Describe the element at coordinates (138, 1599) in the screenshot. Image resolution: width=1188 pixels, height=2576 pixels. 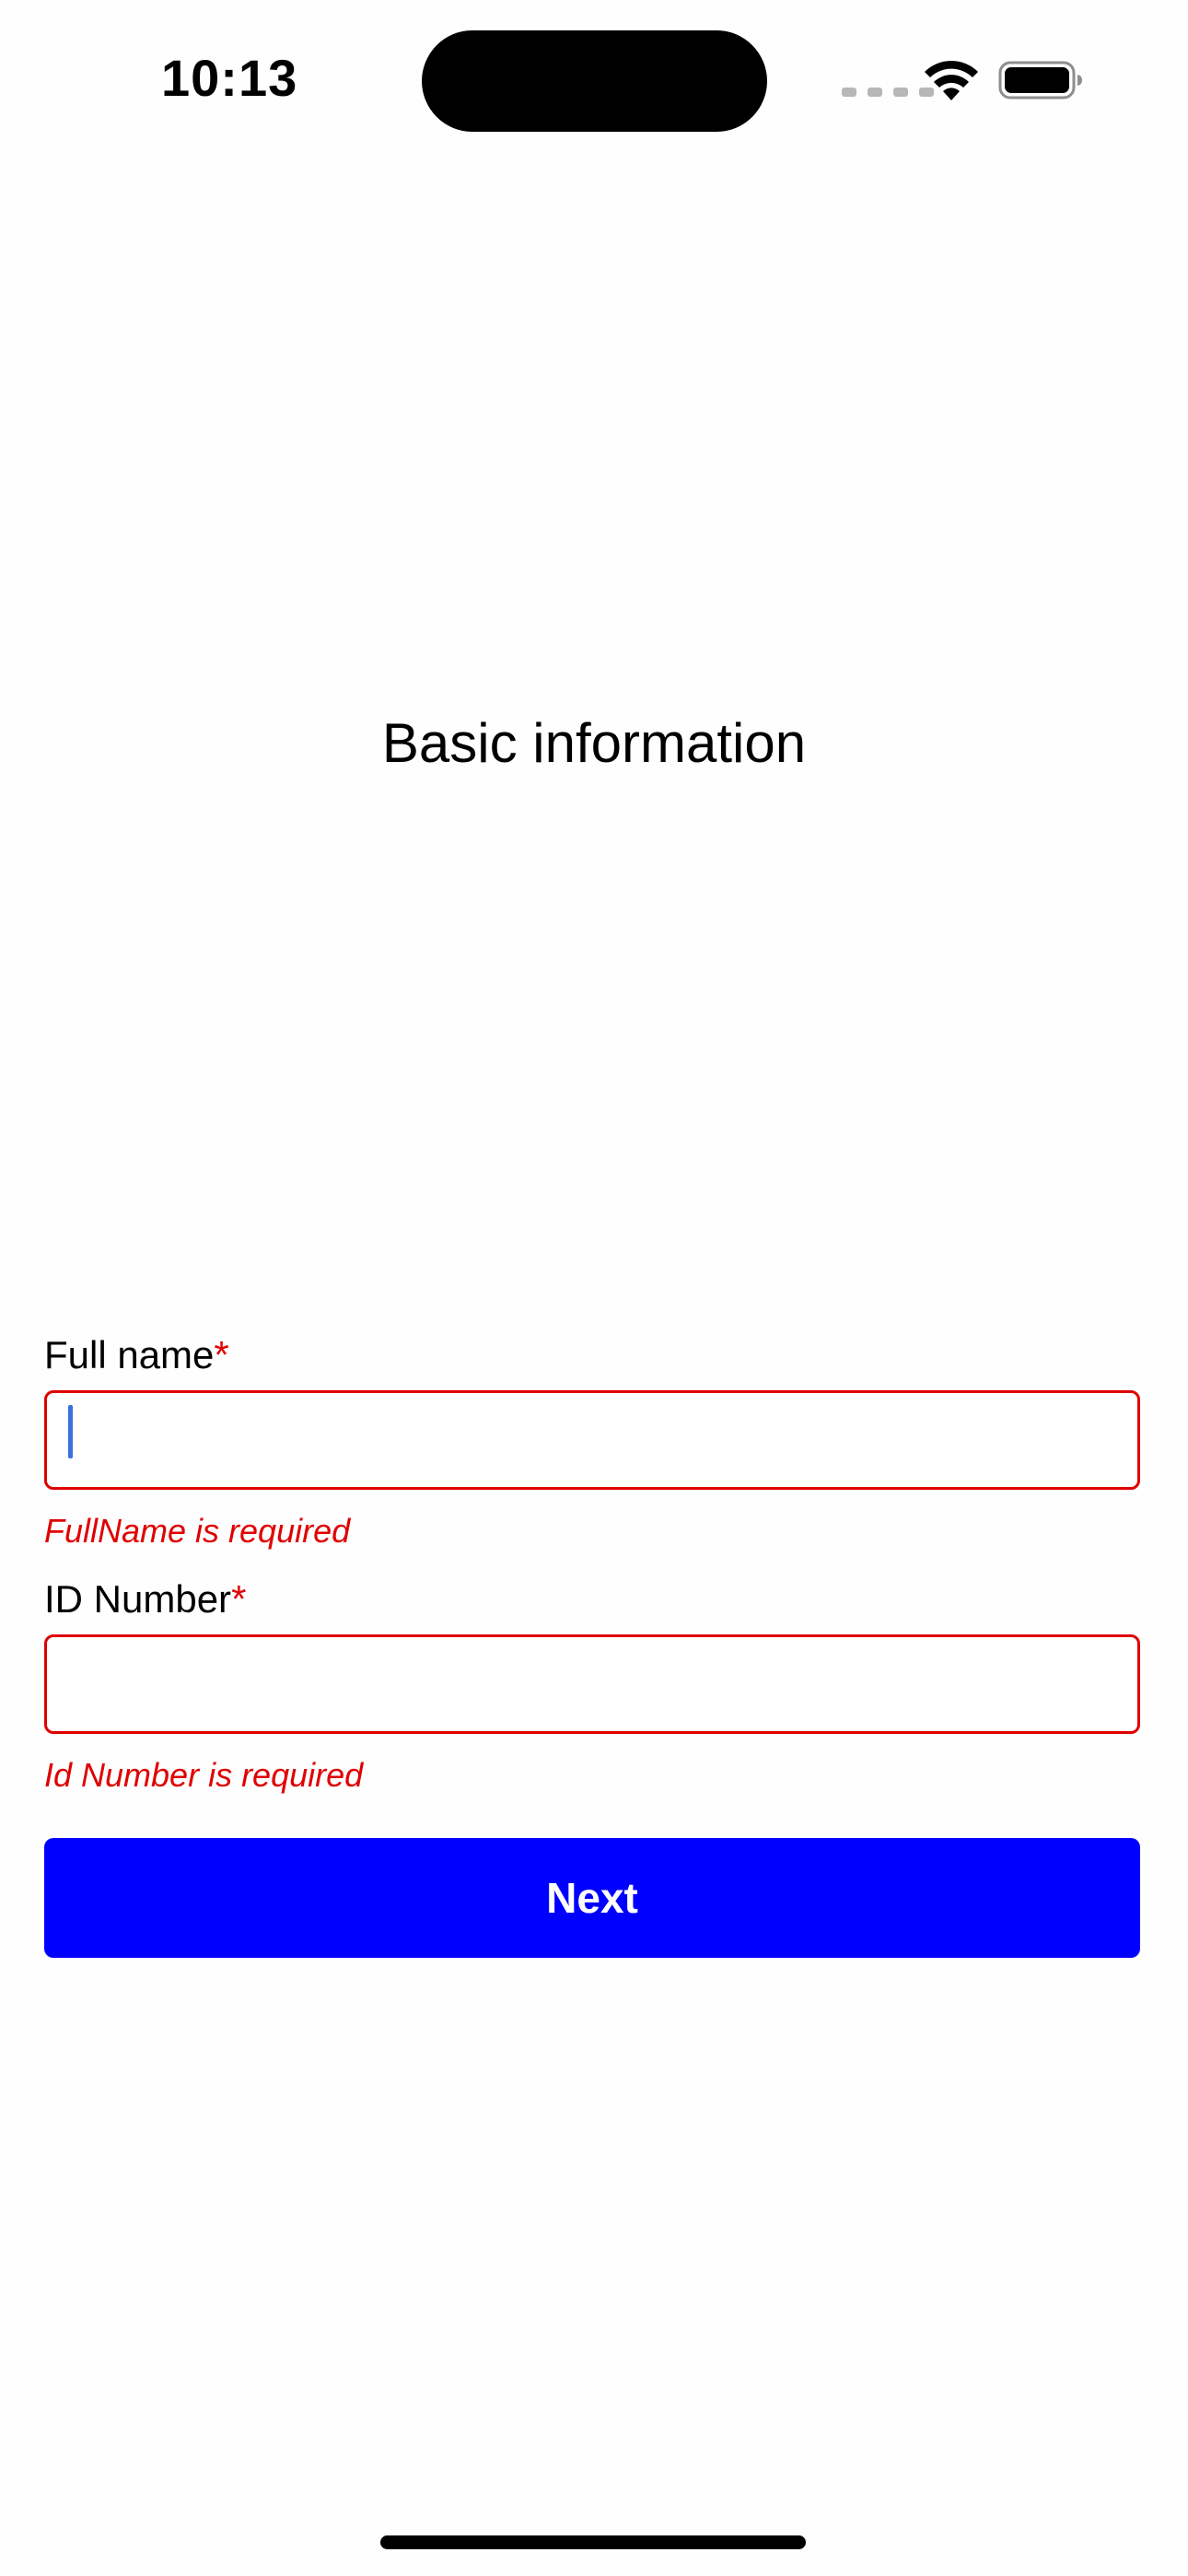
I see `id-number-label-text: ID Number` at that location.